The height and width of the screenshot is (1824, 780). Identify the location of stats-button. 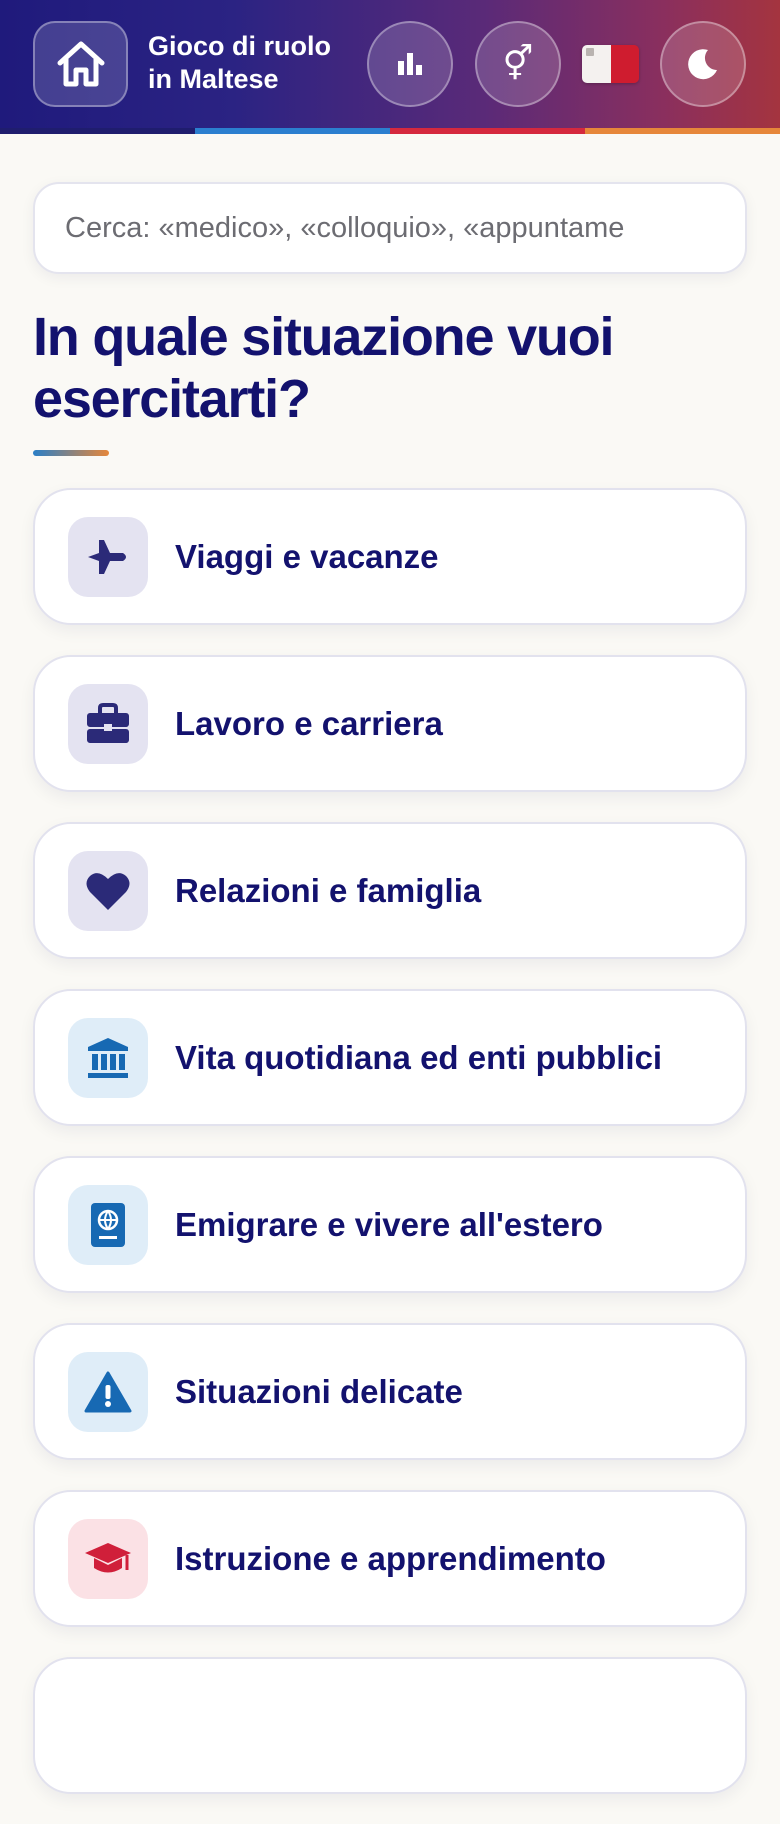
(410, 64).